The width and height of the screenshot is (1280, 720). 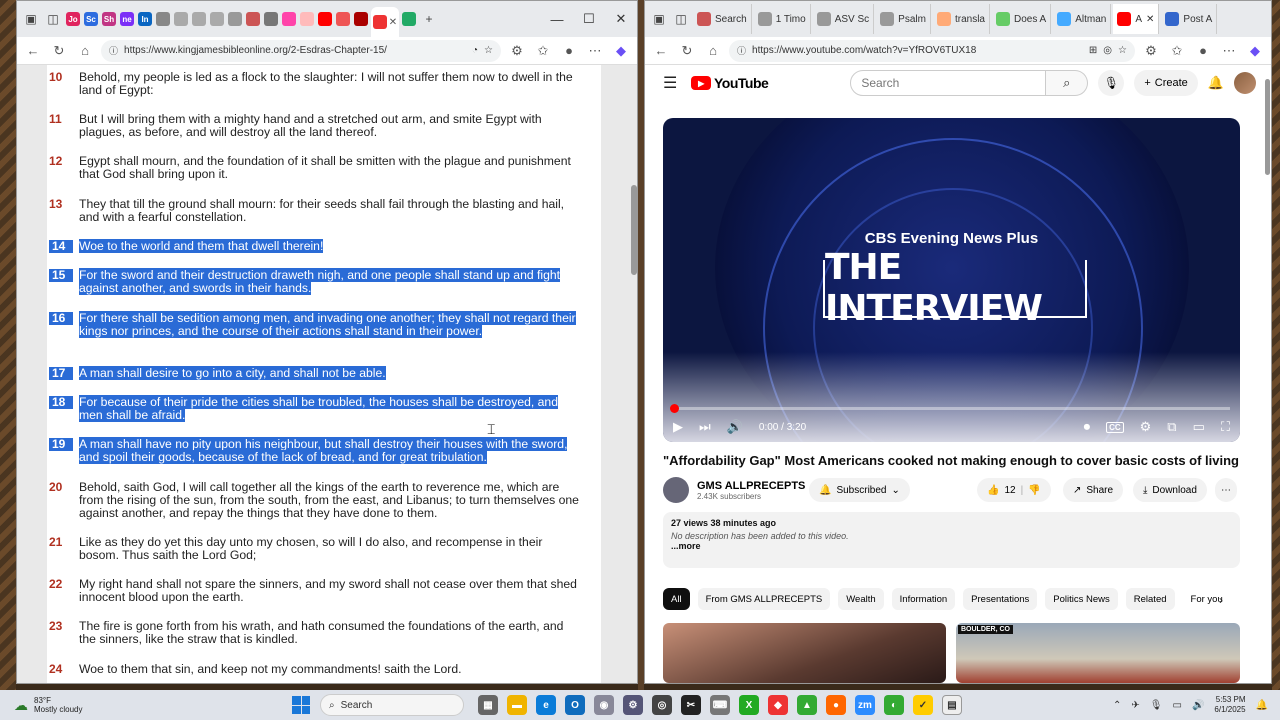 I want to click on tab-altman: Altman, so click(x=1082, y=19).